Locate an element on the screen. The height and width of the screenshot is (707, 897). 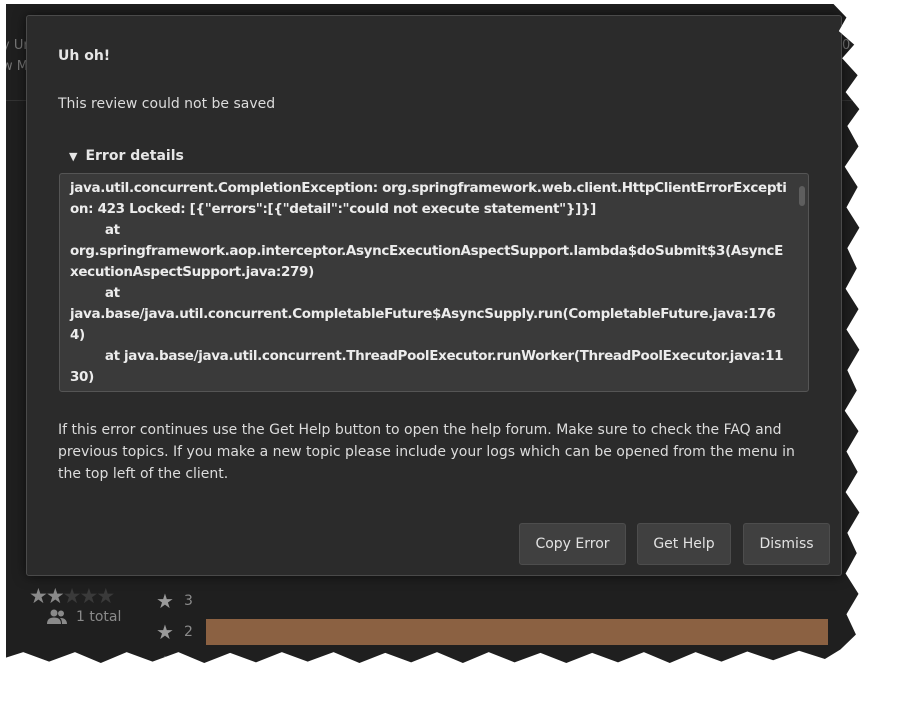
error-details-label: Error details is located at coordinates (134, 156).